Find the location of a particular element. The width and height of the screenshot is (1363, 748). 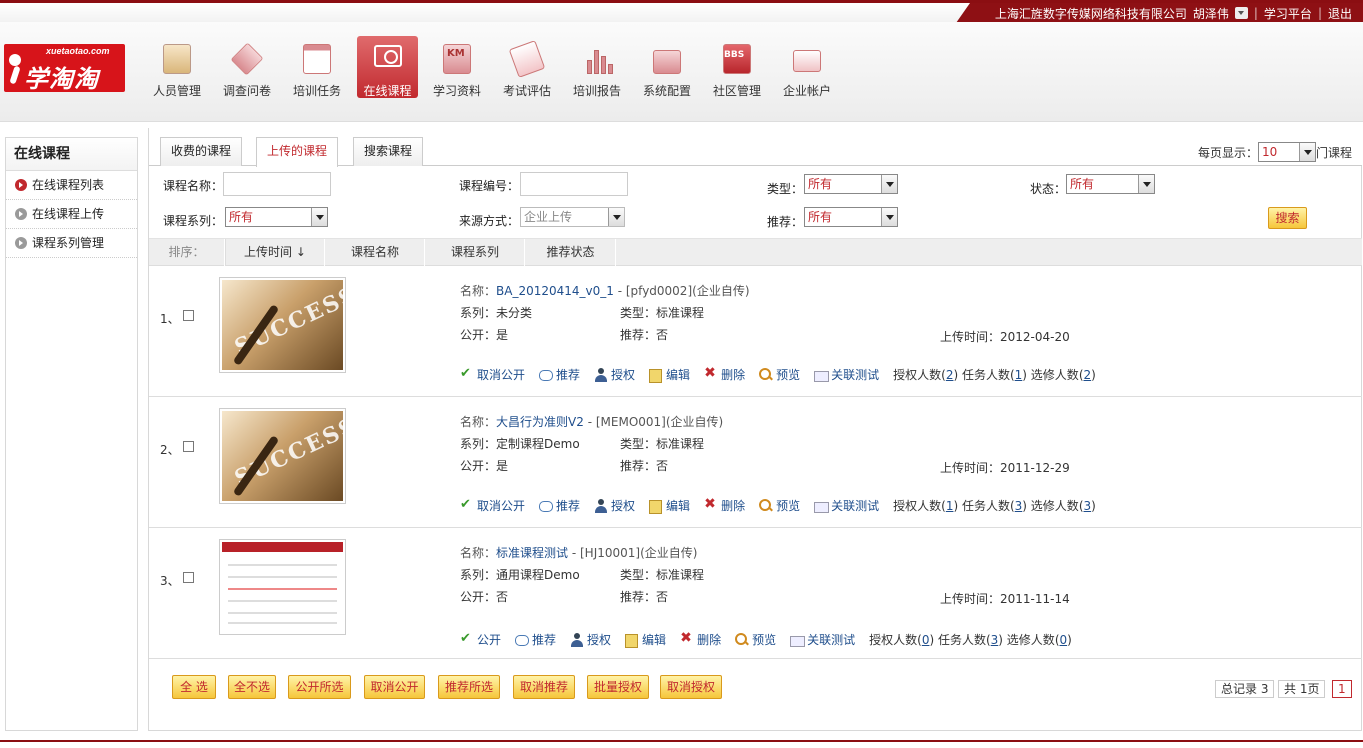

nav-training-report: 培训报告 is located at coordinates (597, 67).